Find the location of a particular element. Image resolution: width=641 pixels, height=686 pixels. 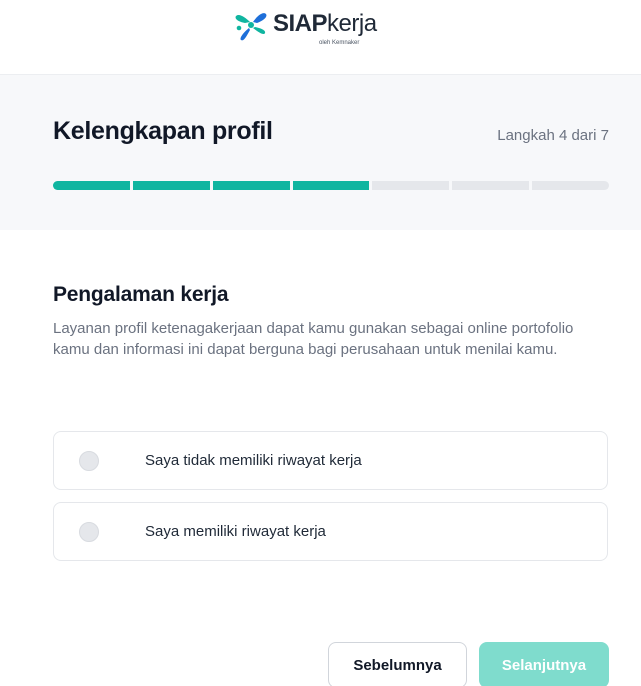

option-label: Saya tidak memiliki riwayat kerja is located at coordinates (253, 460).